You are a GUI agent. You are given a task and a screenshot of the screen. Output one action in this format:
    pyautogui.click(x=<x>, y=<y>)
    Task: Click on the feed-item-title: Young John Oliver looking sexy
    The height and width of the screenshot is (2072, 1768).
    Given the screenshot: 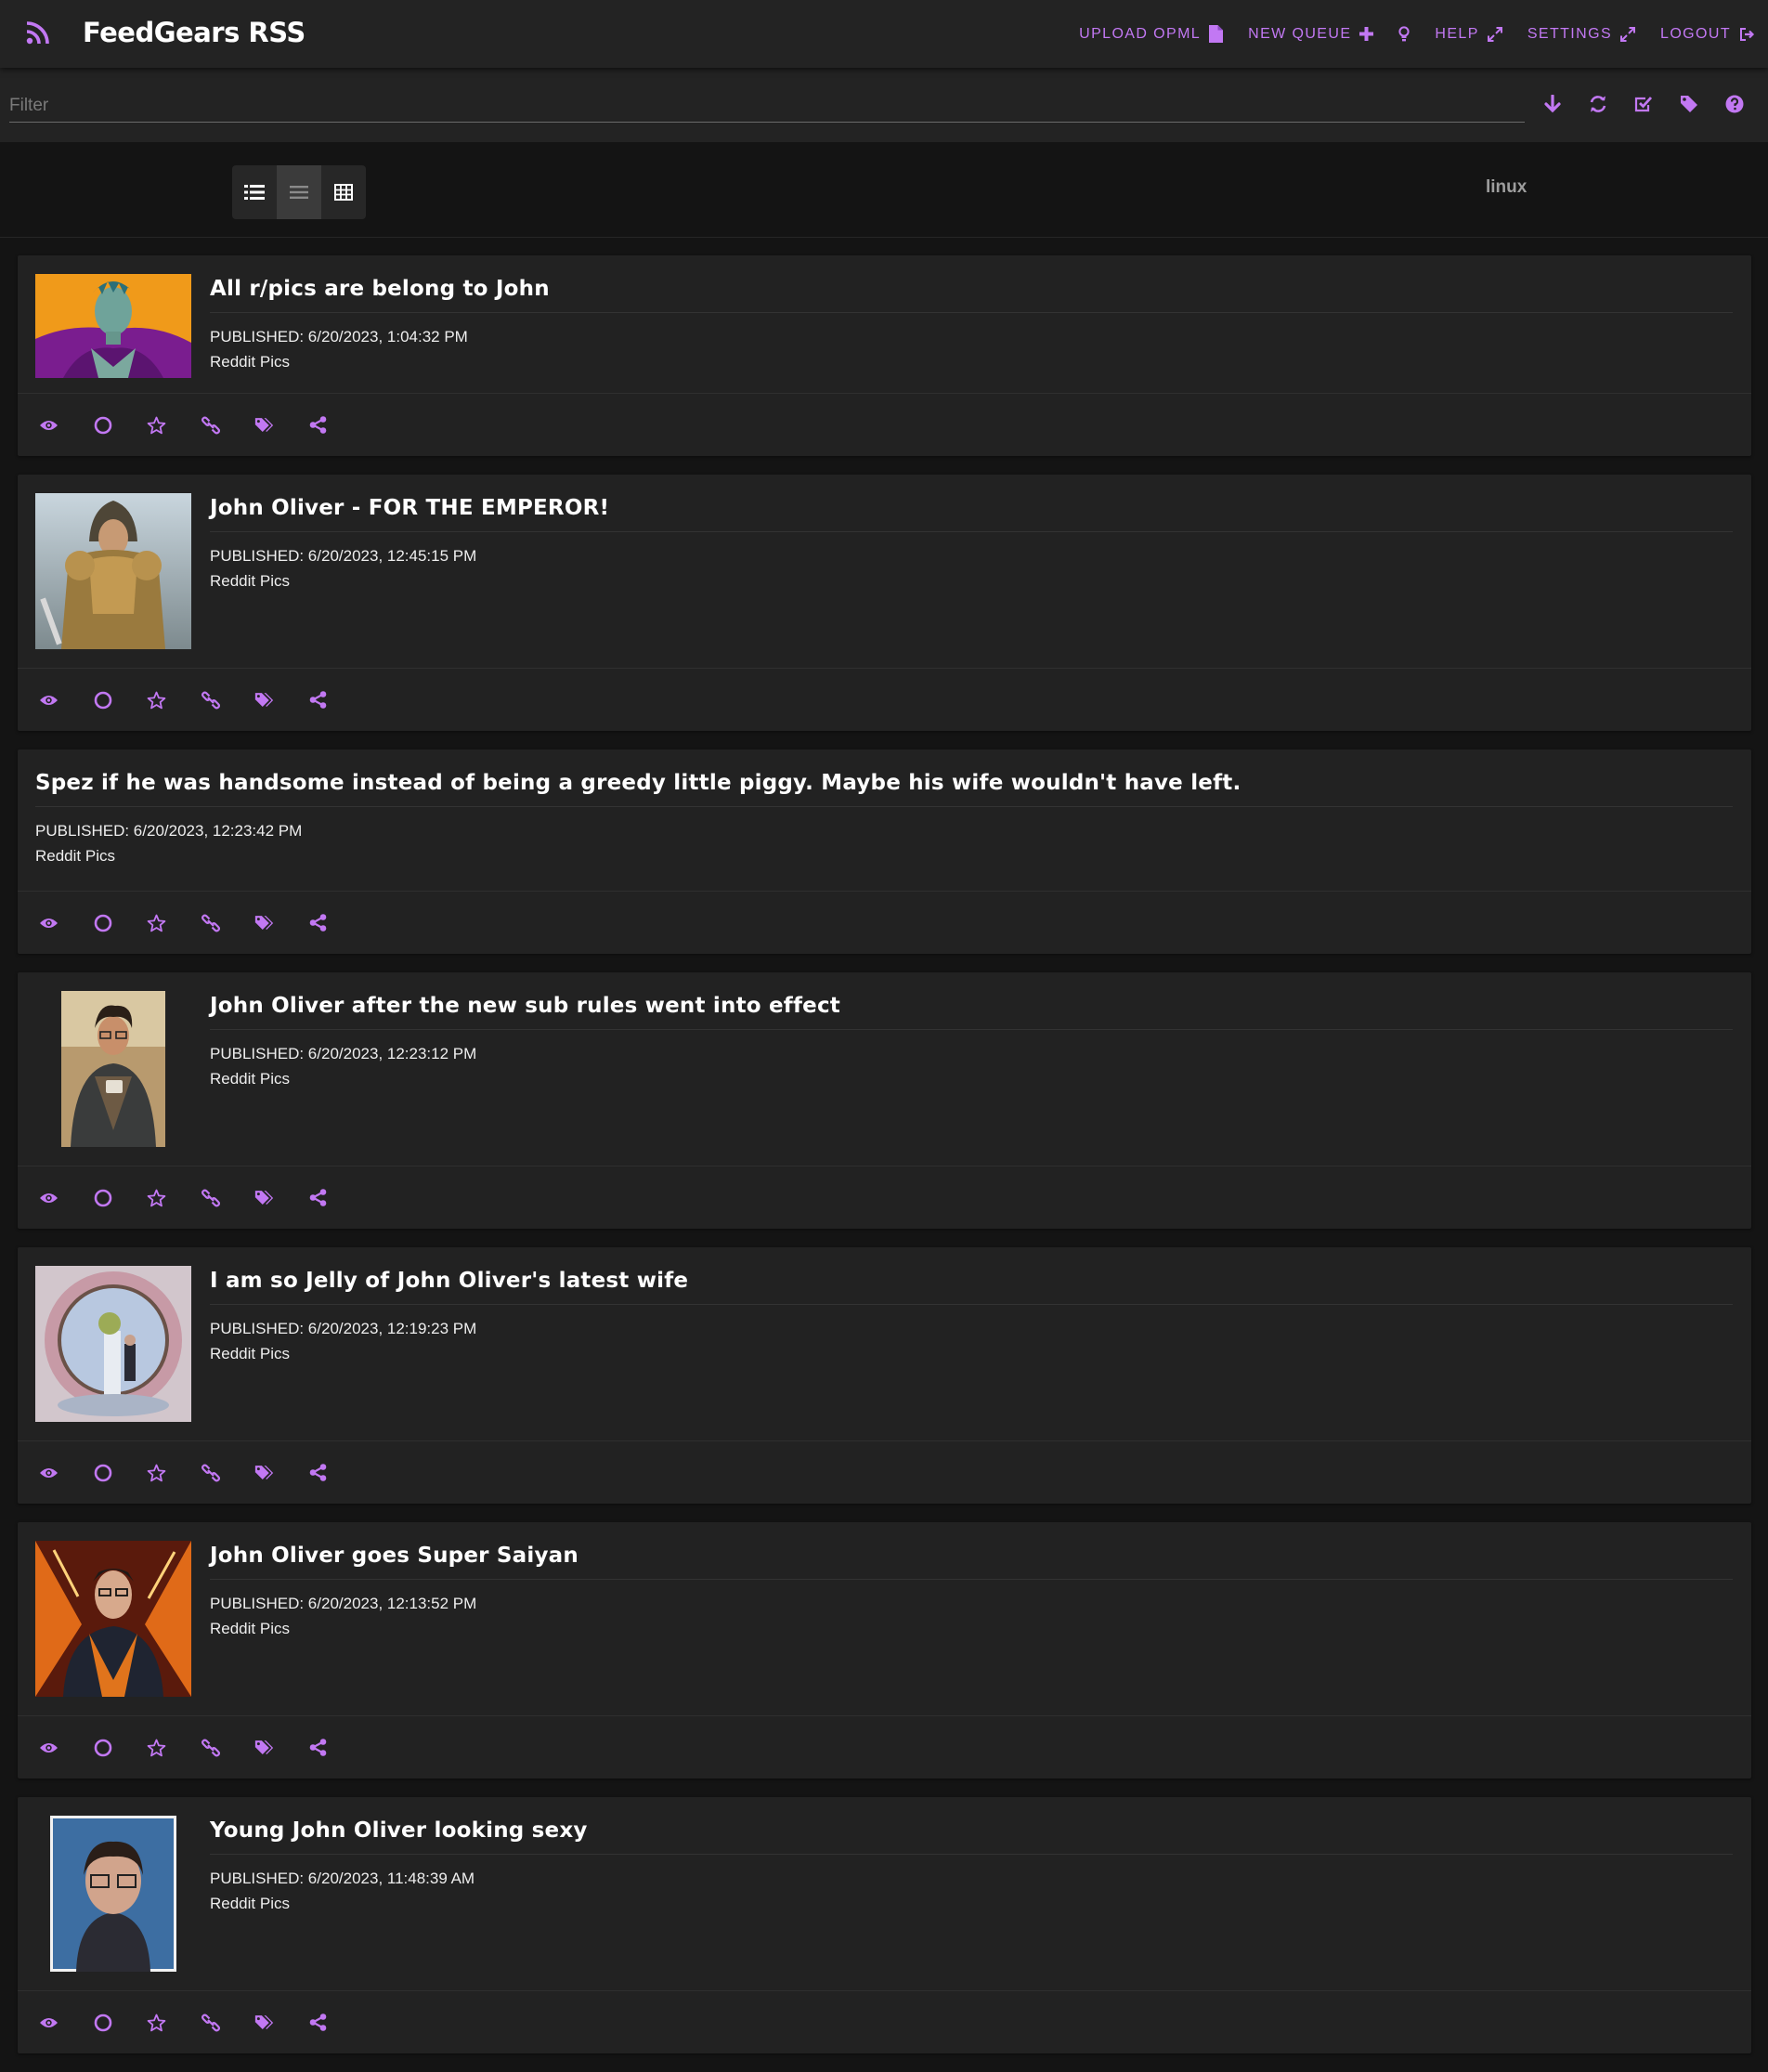 What is the action you would take?
    pyautogui.click(x=972, y=1835)
    